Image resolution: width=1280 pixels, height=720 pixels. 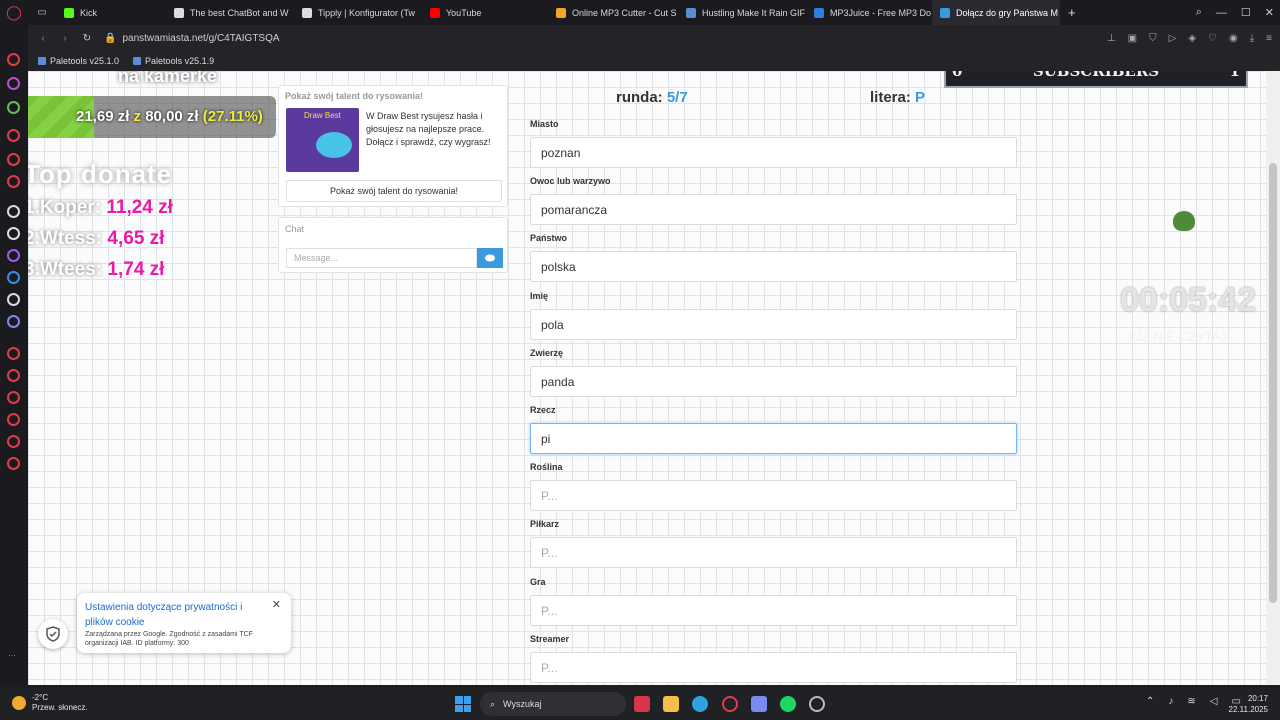 I want to click on microphone-icon: ♪, so click(x=1170, y=701).